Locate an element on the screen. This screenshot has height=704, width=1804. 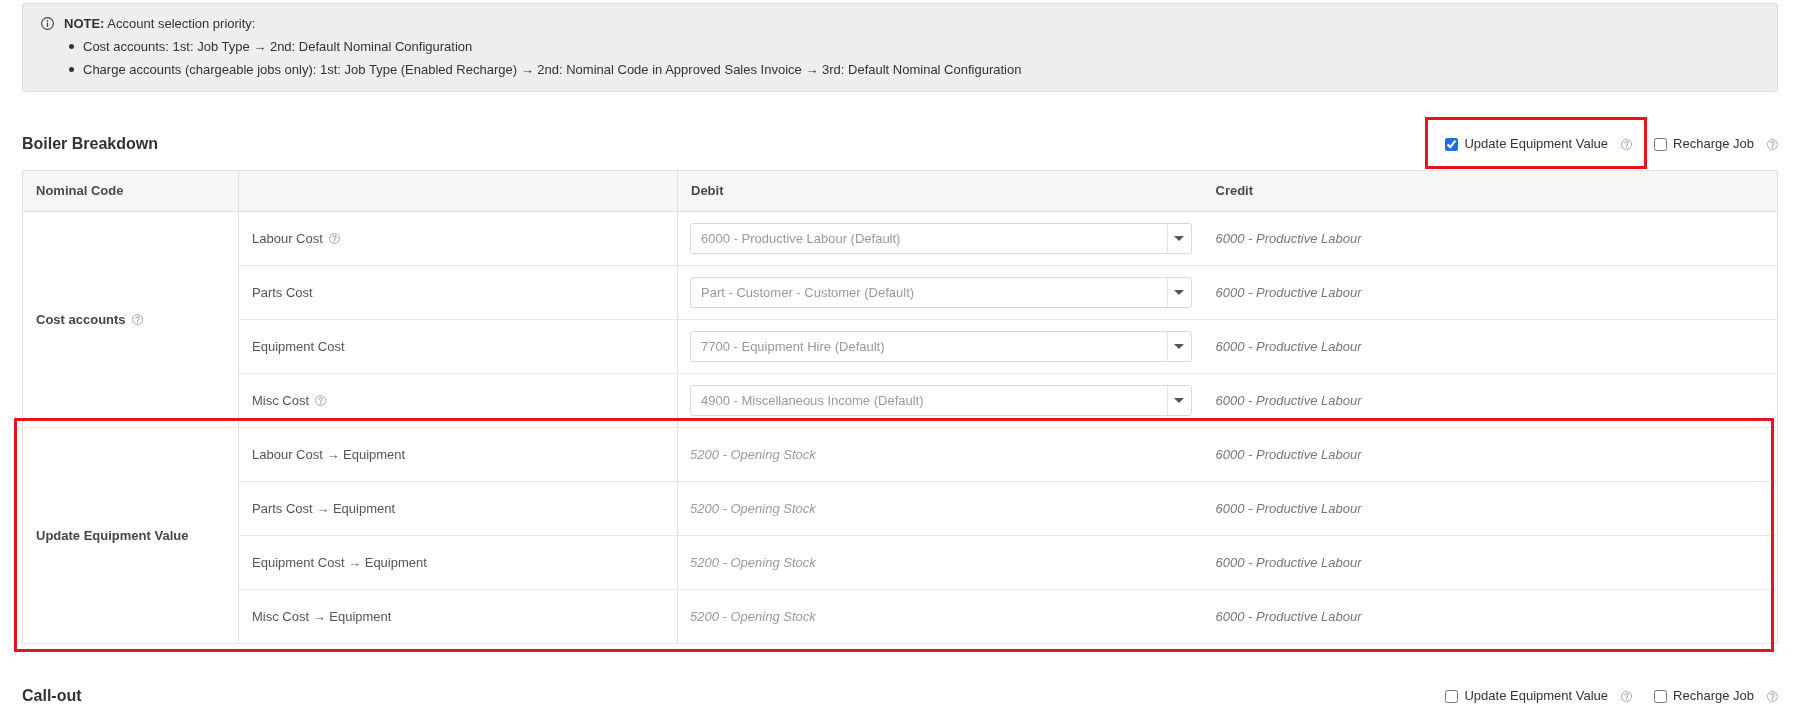
row-label: Parts Cost is located at coordinates (282, 292).